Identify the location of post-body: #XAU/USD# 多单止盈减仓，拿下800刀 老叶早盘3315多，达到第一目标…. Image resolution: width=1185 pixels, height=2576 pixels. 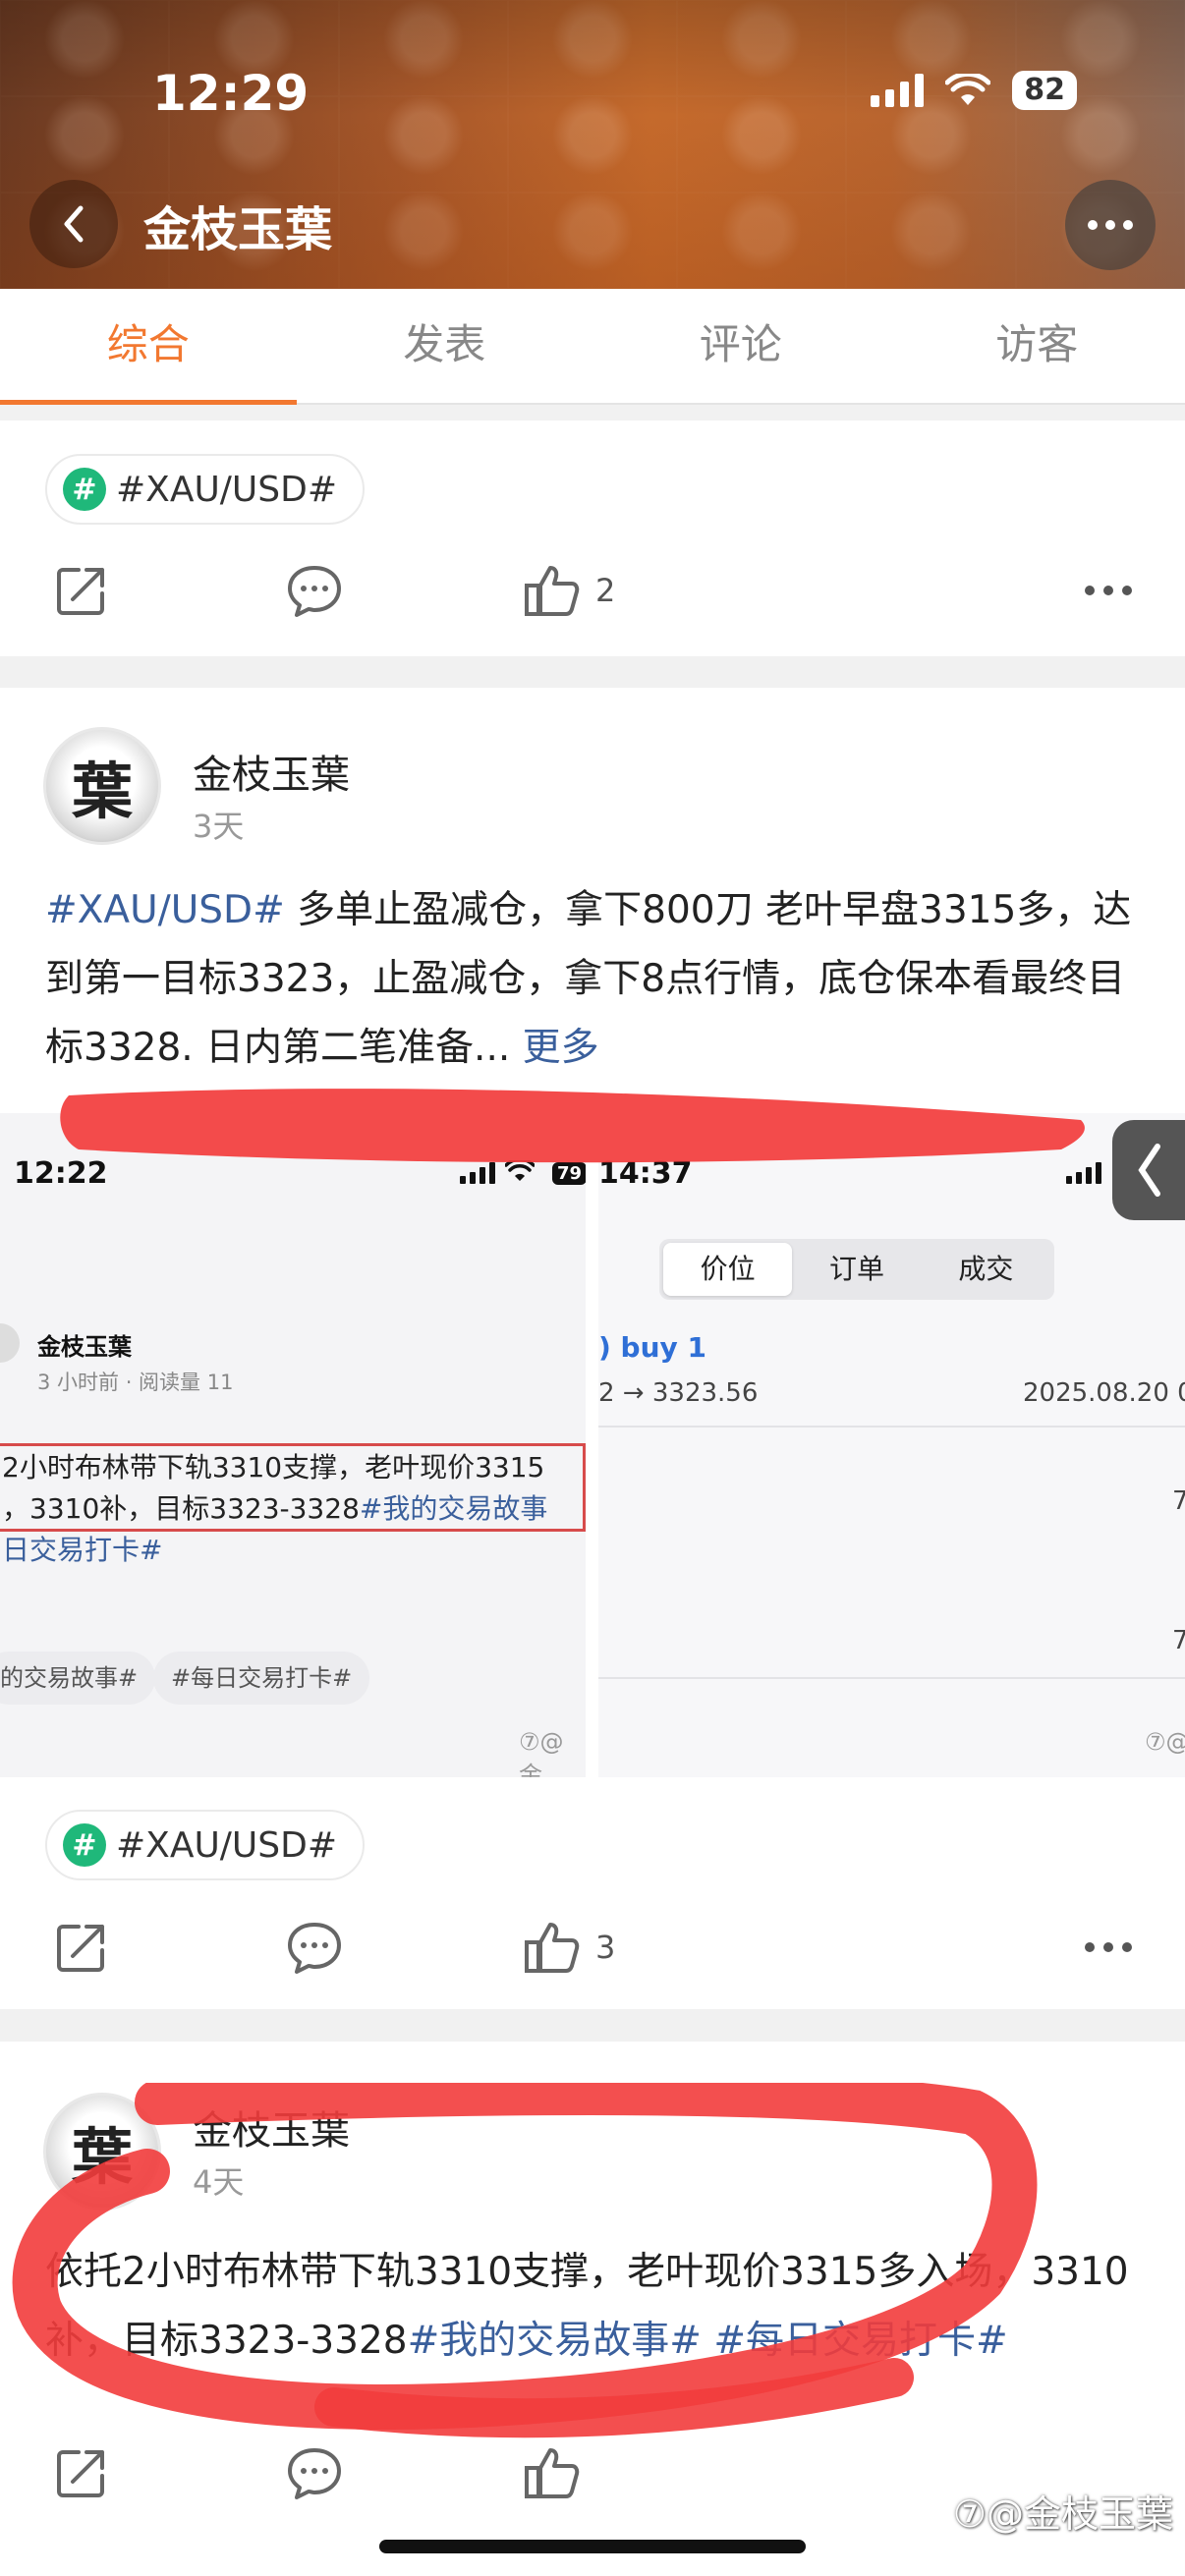
(596, 979).